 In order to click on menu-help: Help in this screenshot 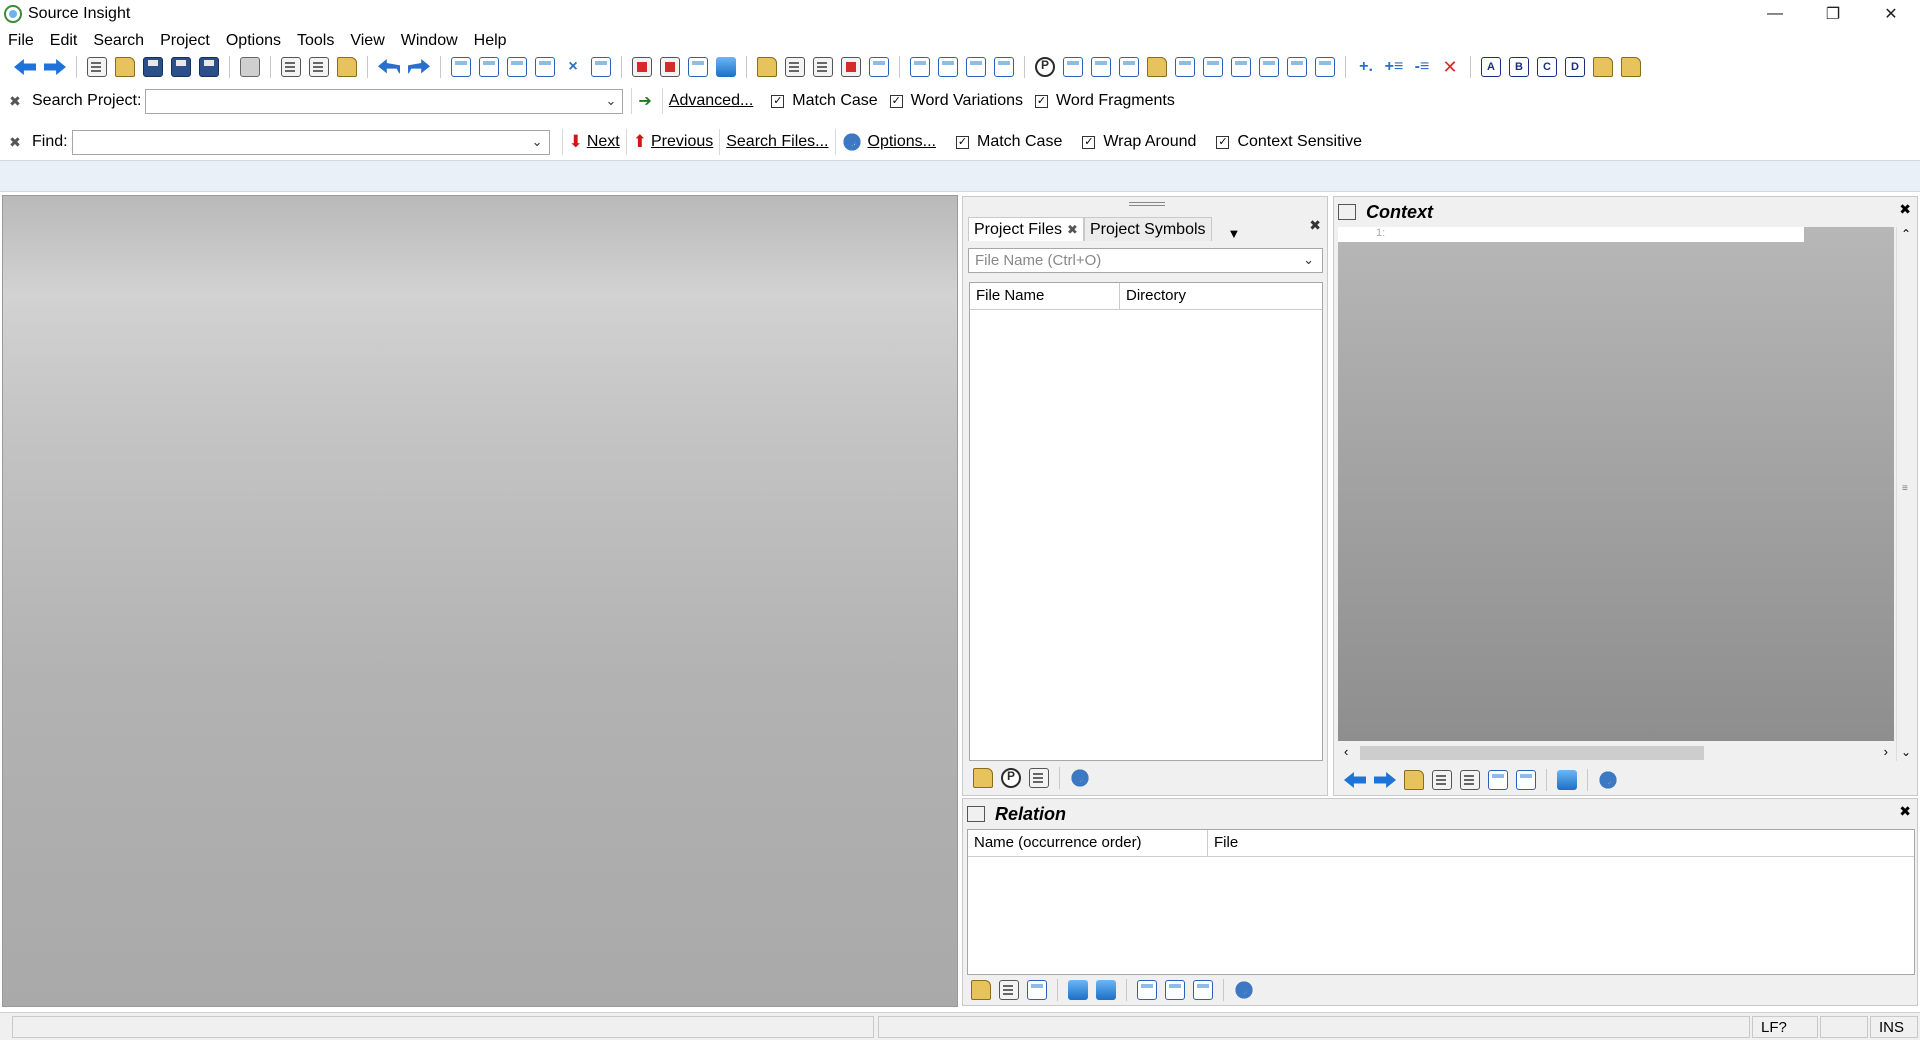, I will do `click(490, 41)`.